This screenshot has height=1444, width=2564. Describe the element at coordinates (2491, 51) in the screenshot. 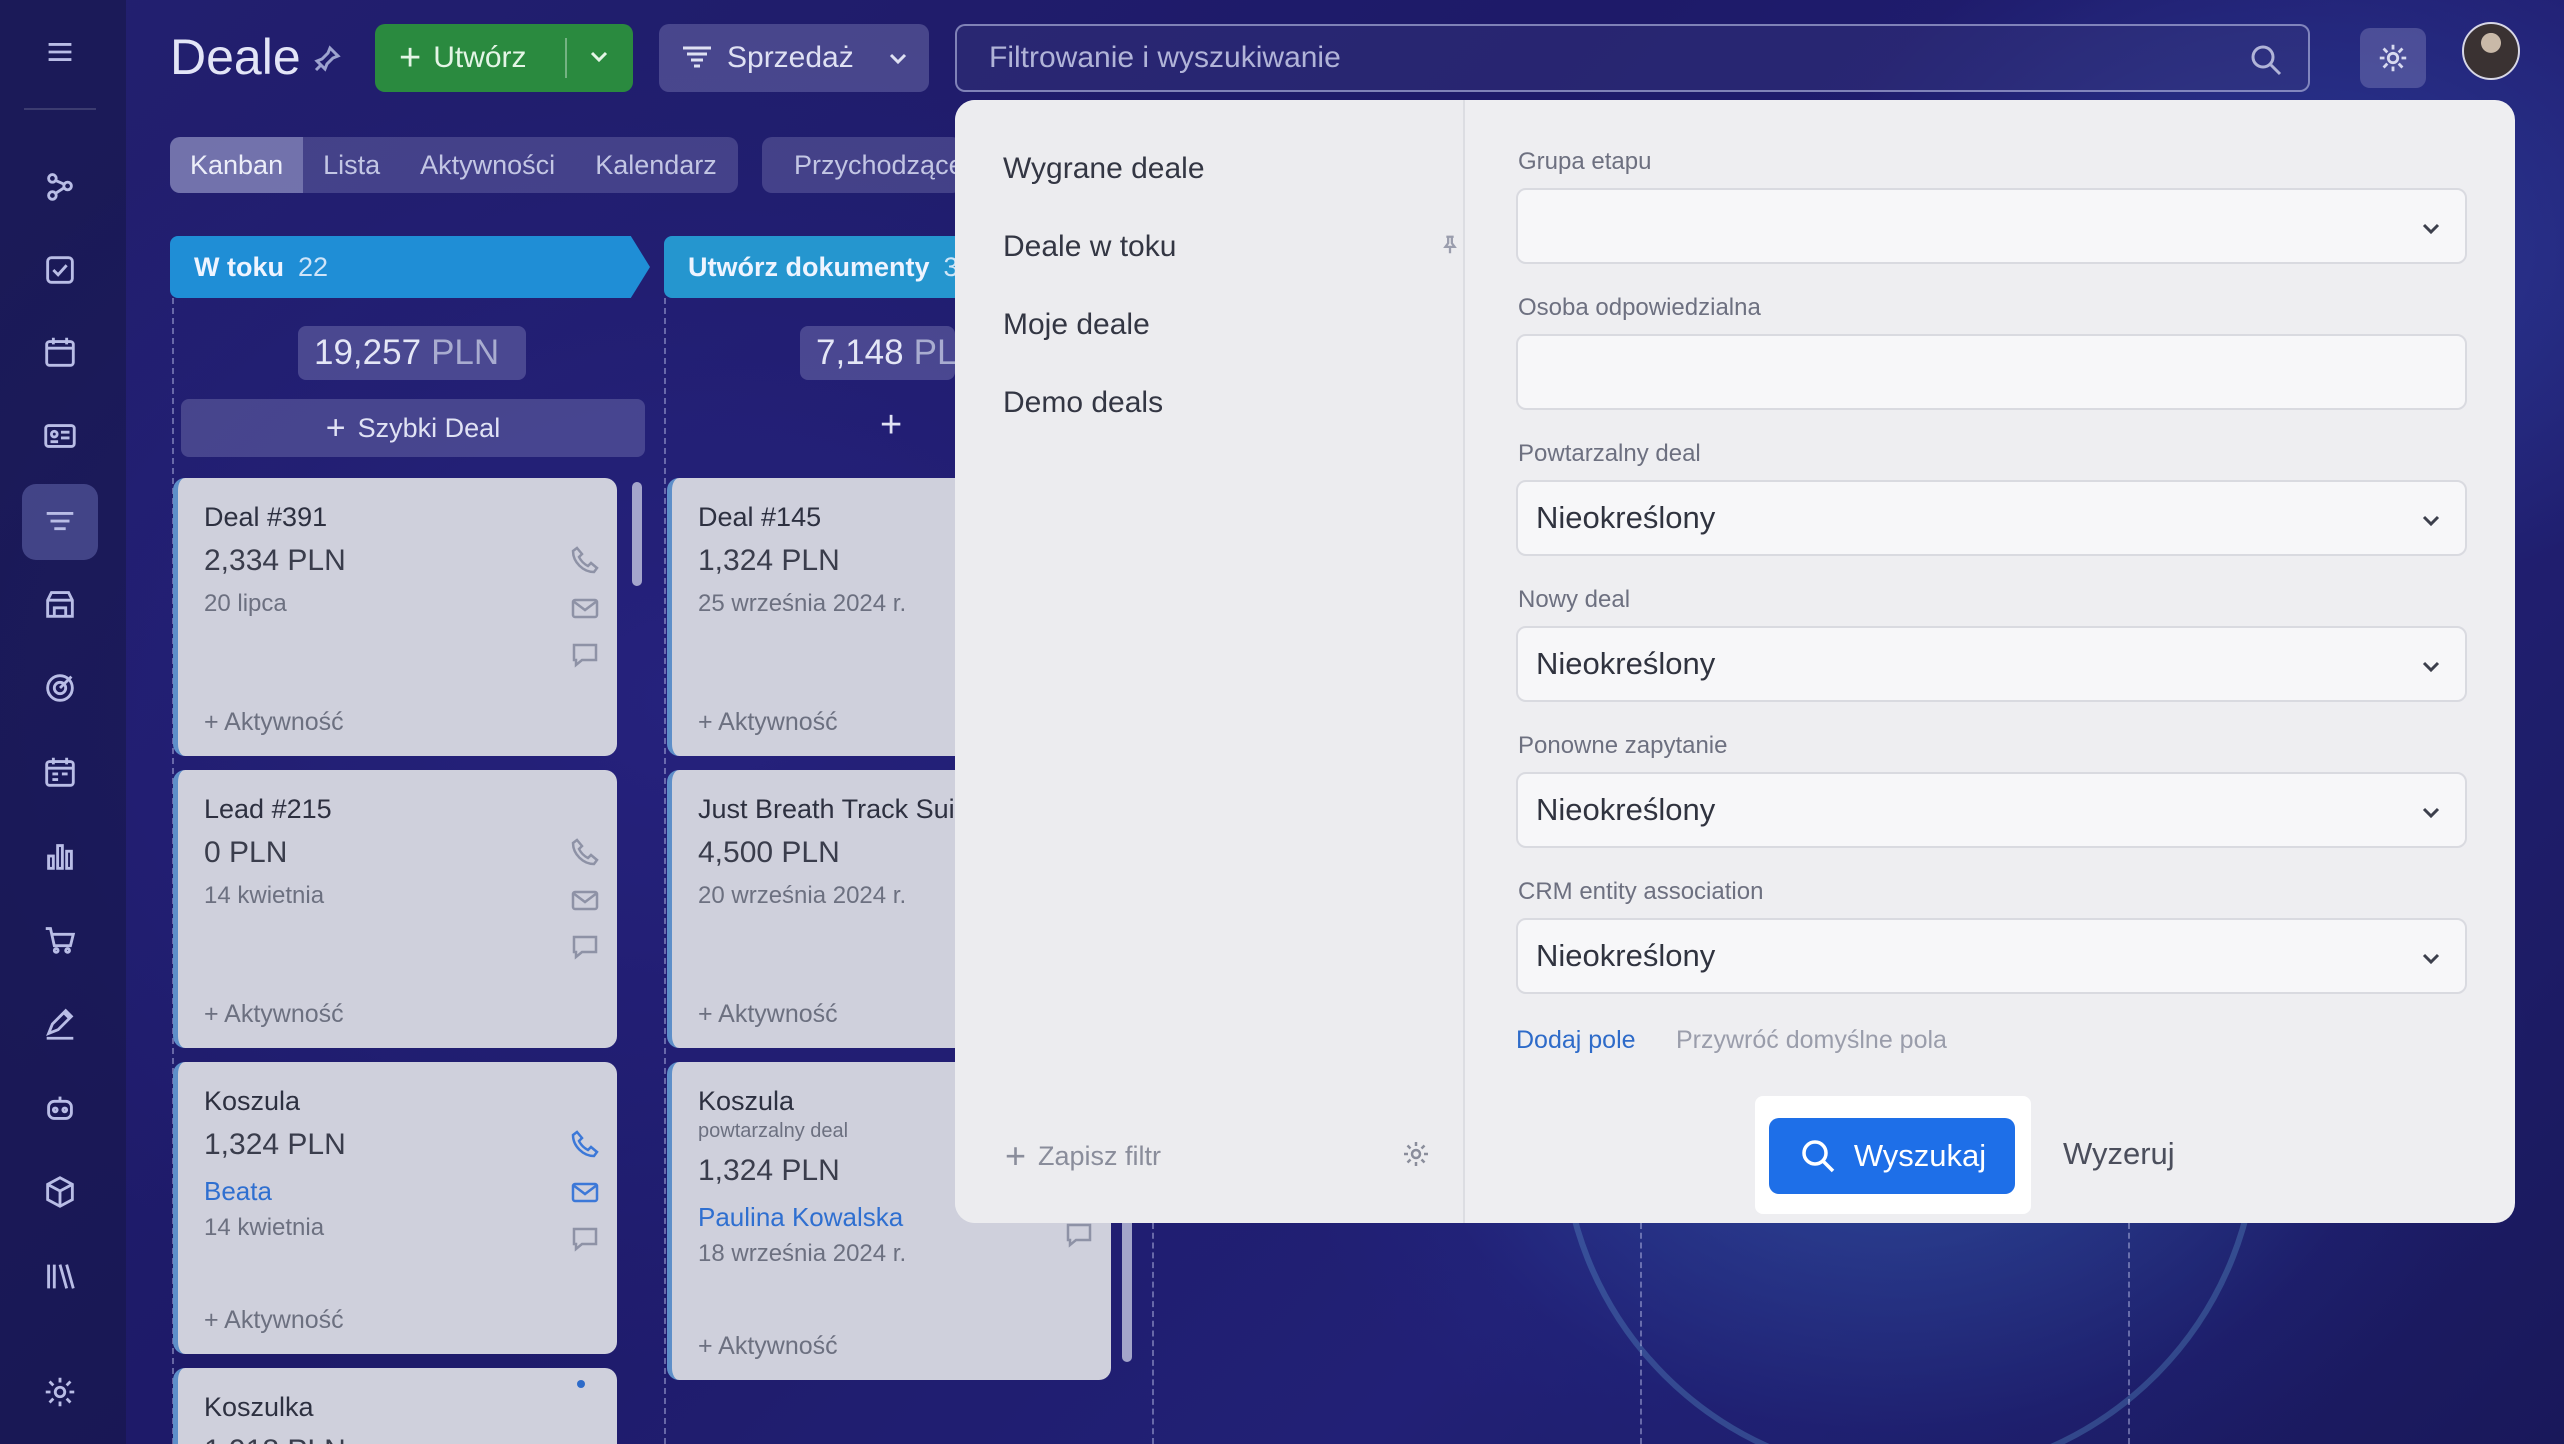

I see `user-avatar` at that location.